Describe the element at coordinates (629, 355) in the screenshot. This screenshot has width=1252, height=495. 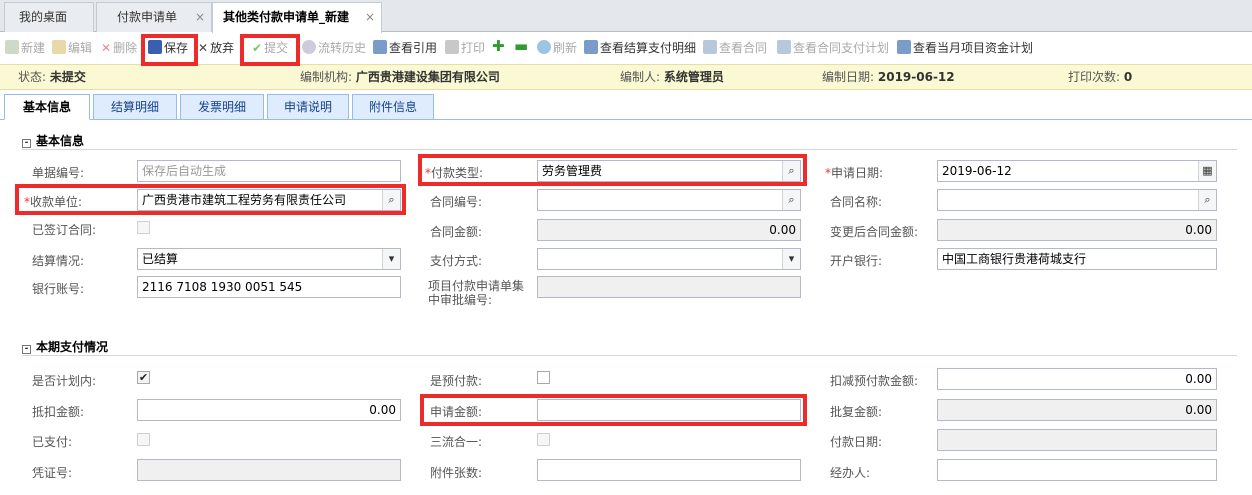
I see `section-divider` at that location.